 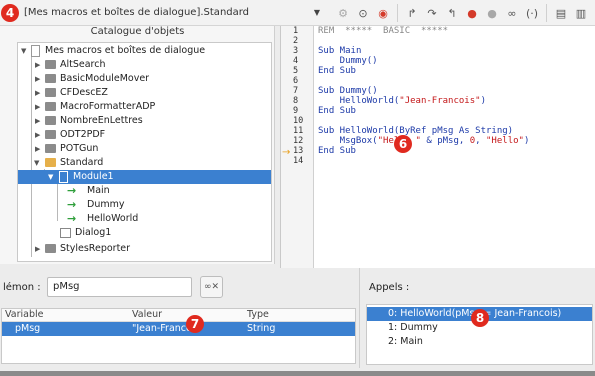 I want to click on remove-watch-icon: ∞✕, so click(x=211, y=287).